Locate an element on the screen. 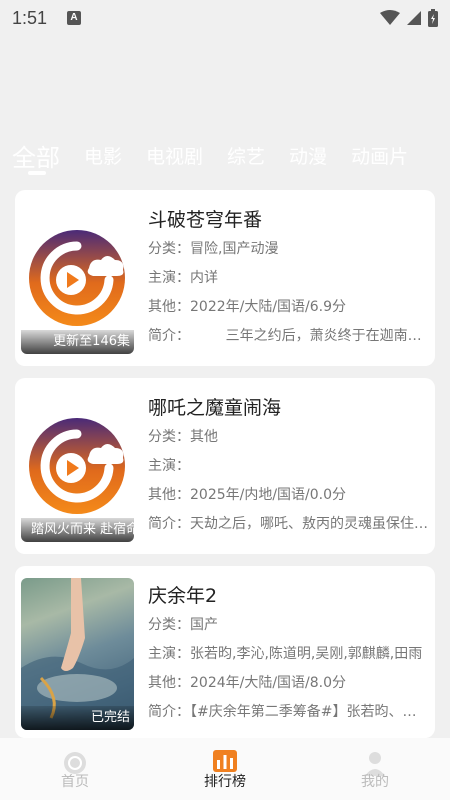  wifi-icon is located at coordinates (390, 17).